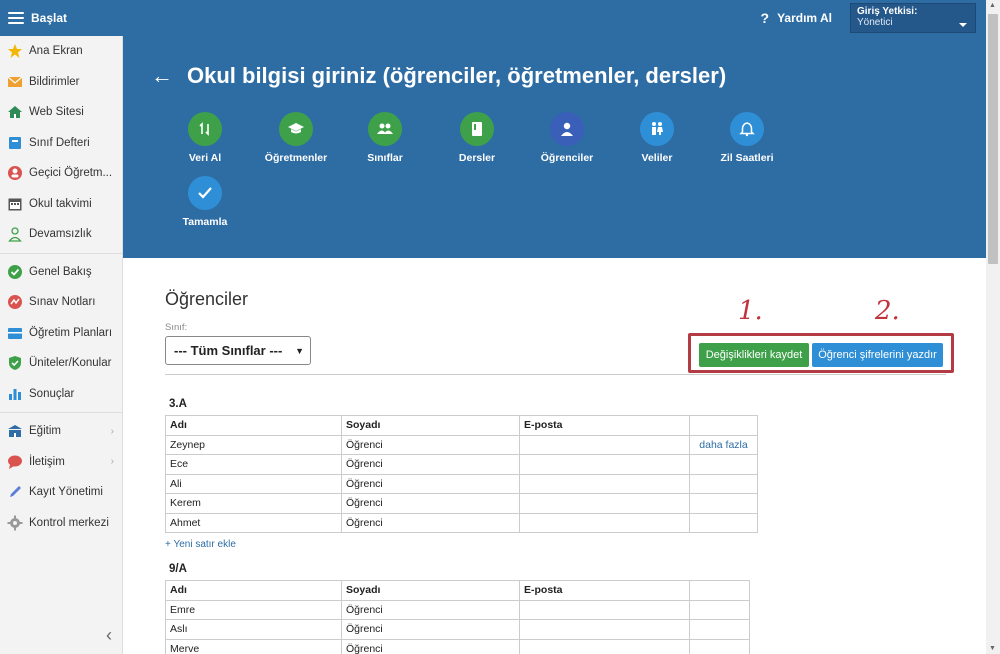 Image resolution: width=1000 pixels, height=654 pixels. I want to click on start-menu-button: Başlat, so click(61, 18).